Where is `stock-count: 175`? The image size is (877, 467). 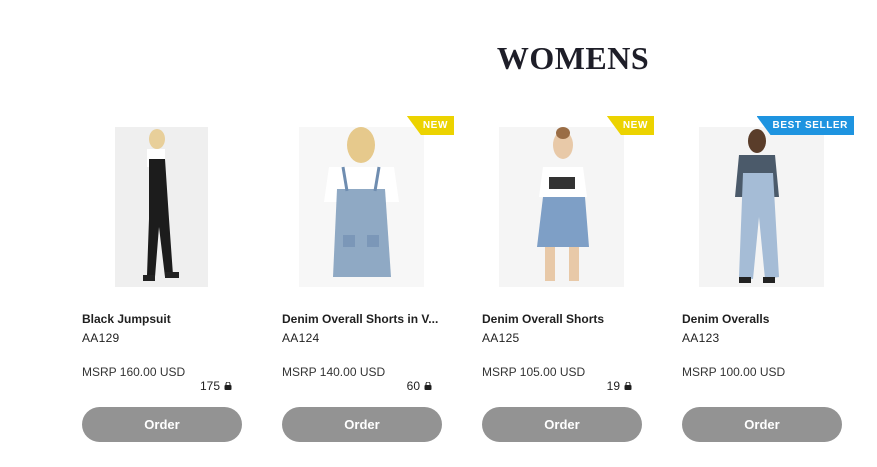 stock-count: 175 is located at coordinates (216, 386).